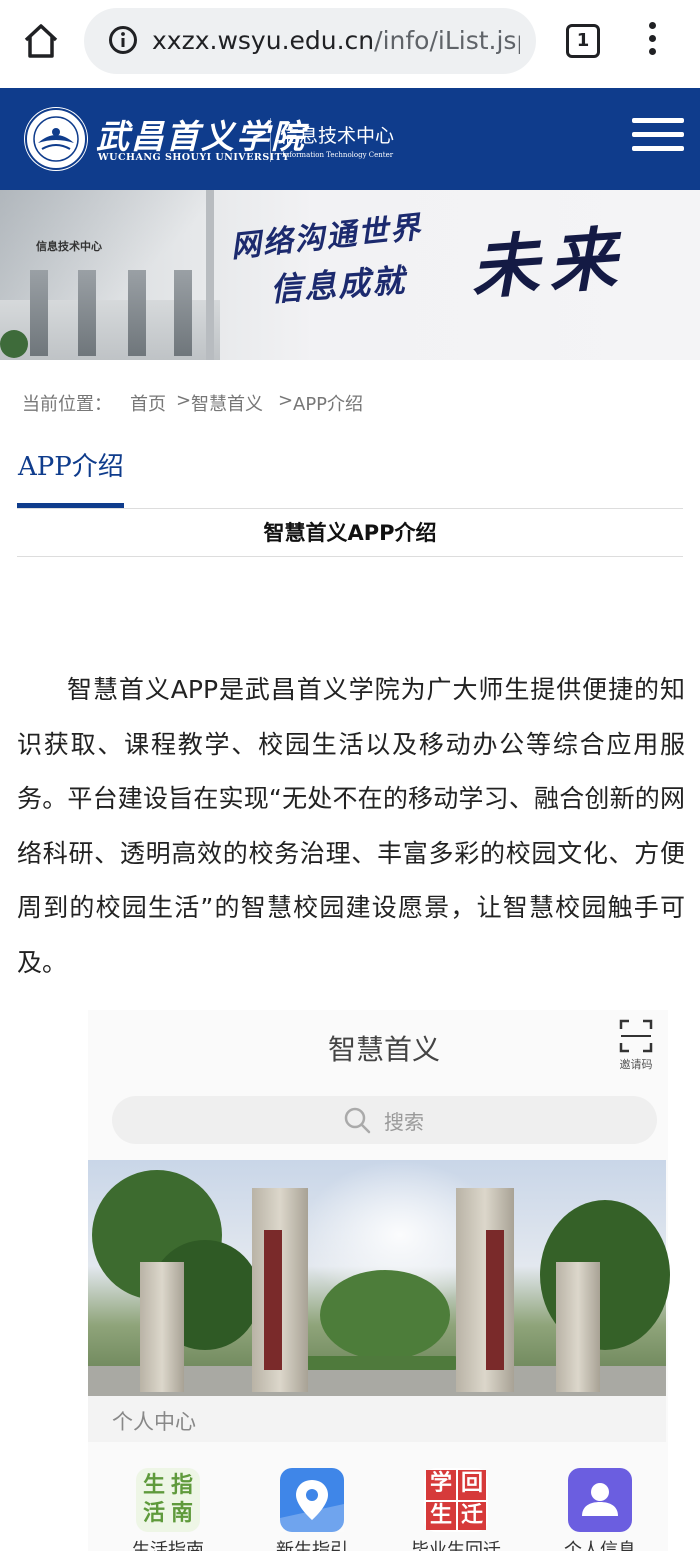  I want to click on url-path: /info/iList.jsp, so click(447, 40).